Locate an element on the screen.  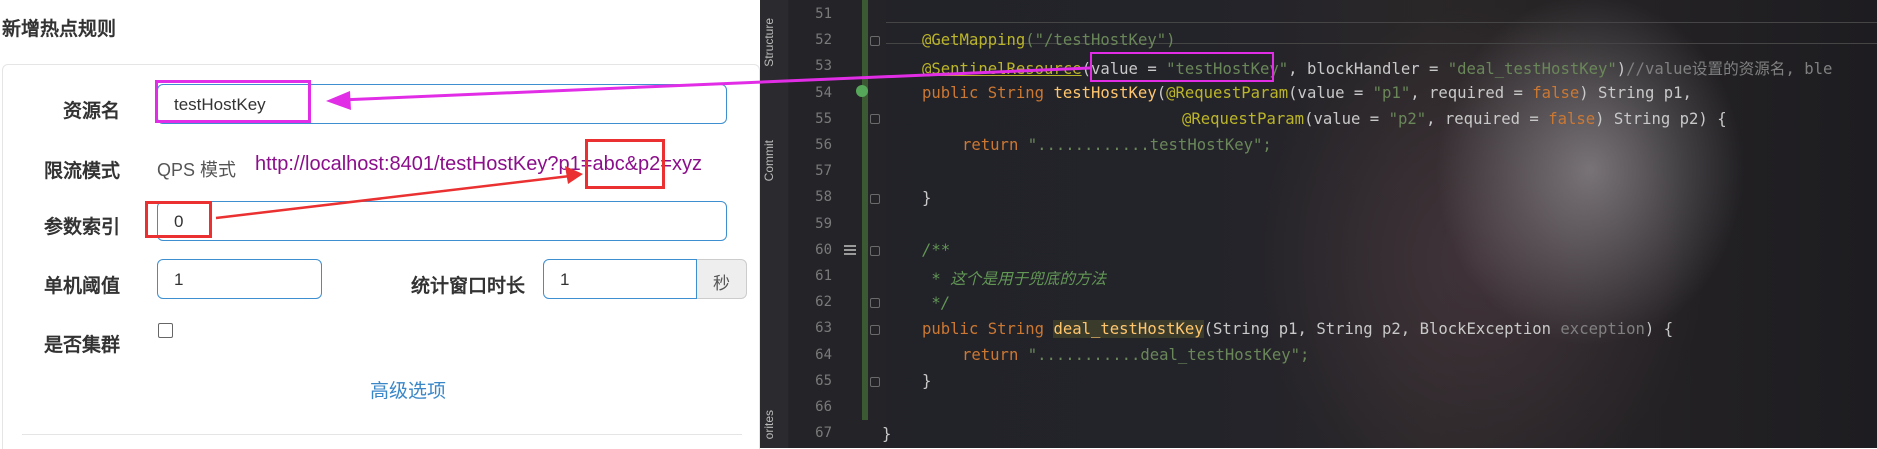
cluster-checkbox is located at coordinates (165, 330).